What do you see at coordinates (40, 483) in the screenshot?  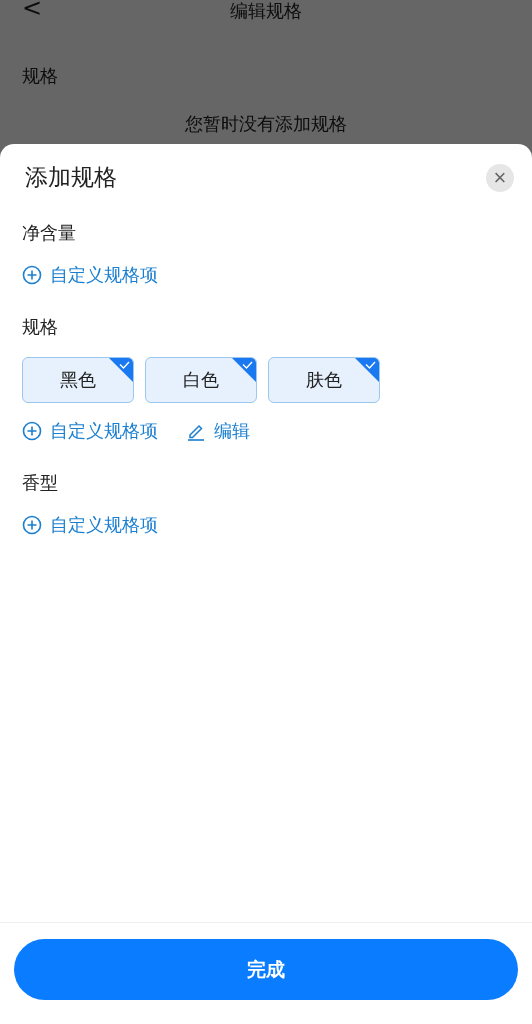 I see `group-title: 香型` at bounding box center [40, 483].